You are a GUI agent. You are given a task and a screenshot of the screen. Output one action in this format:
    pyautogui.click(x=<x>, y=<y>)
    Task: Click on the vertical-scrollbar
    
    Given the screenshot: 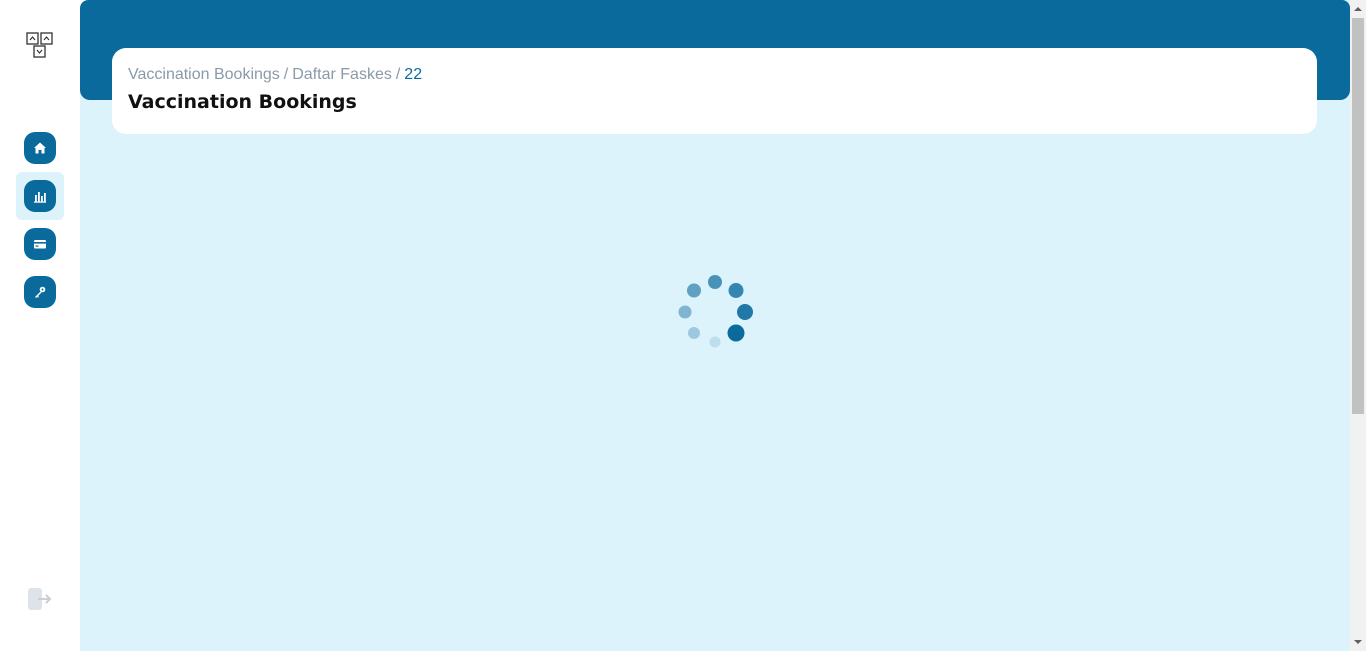 What is the action you would take?
    pyautogui.click(x=1358, y=325)
    